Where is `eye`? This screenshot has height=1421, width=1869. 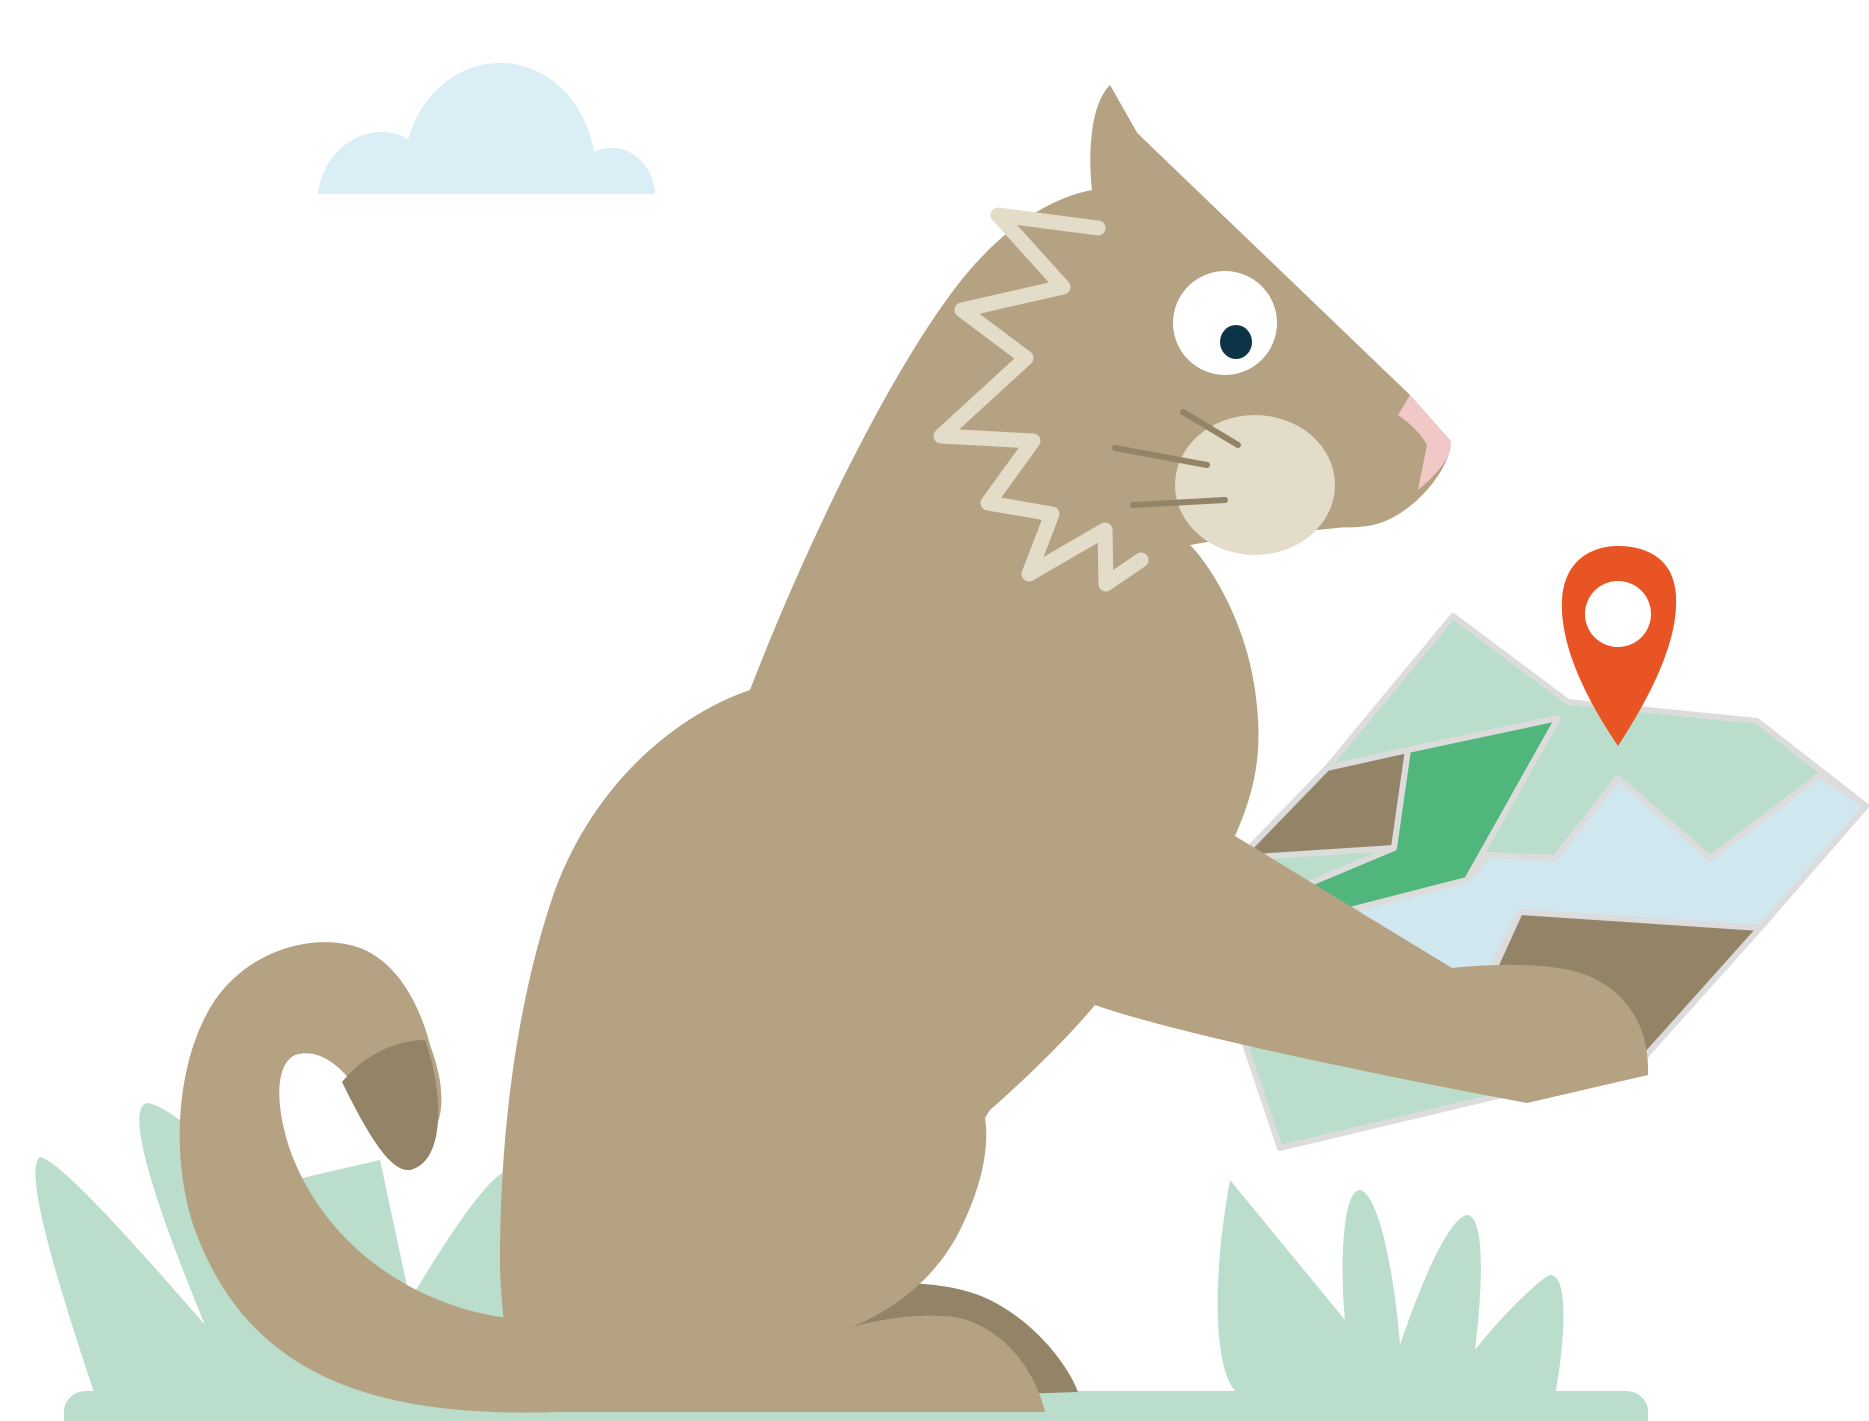
eye is located at coordinates (1225, 323).